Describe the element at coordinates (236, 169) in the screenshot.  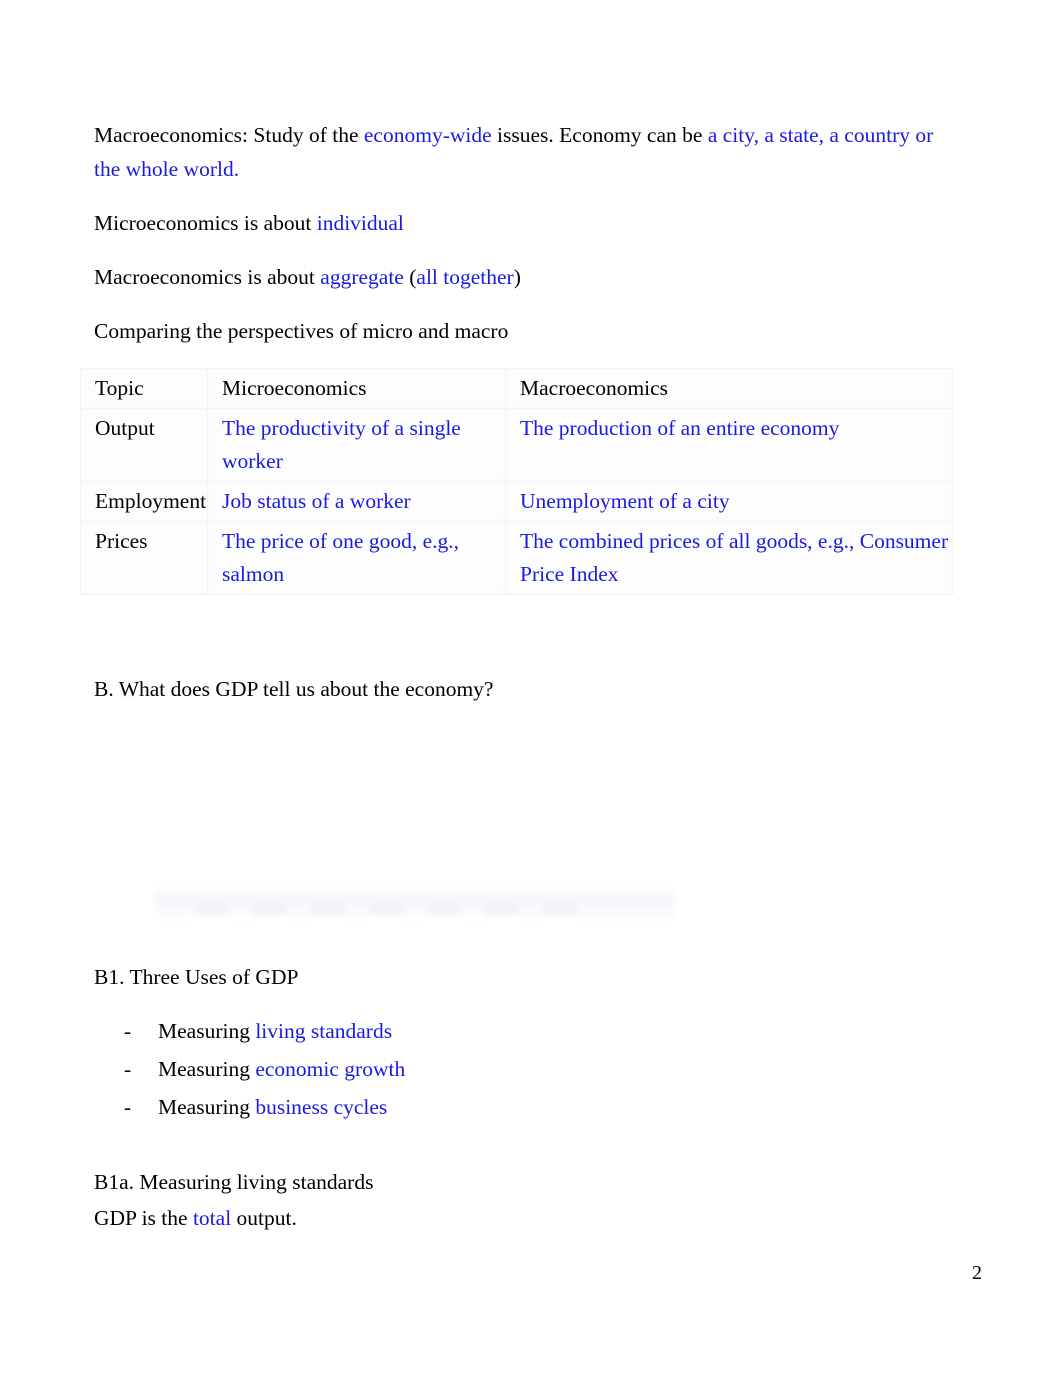
I see `macro-def-end: .` at that location.